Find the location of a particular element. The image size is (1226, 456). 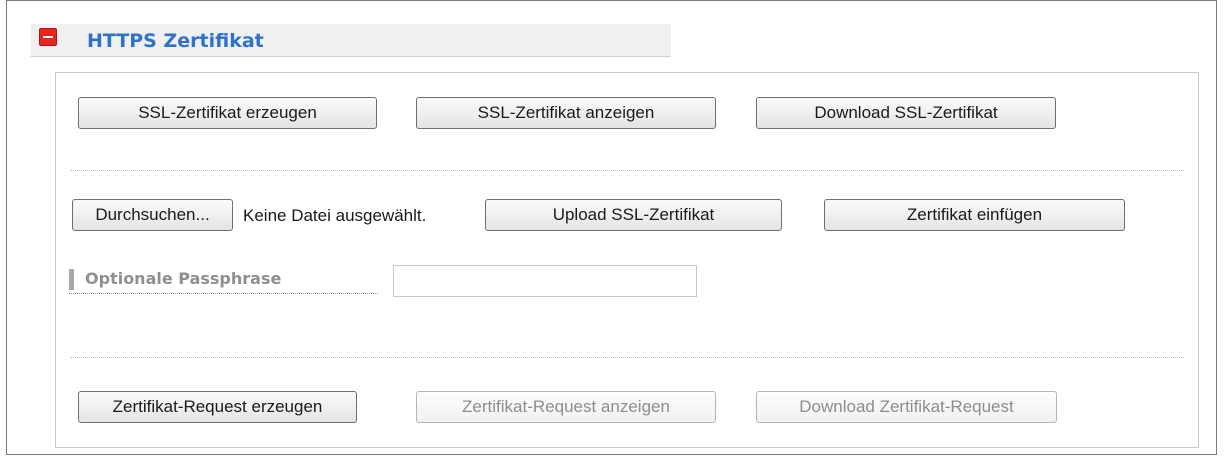

label-marker is located at coordinates (71, 279).